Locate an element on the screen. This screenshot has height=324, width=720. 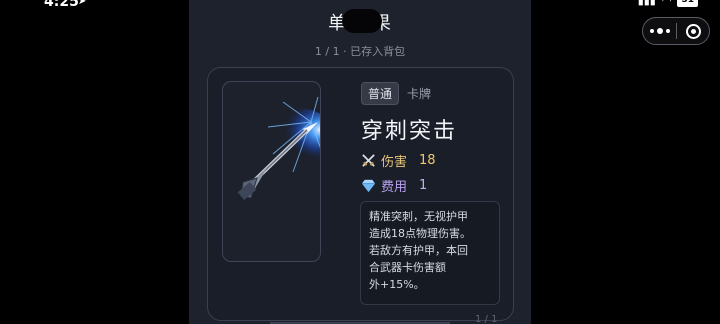
cost-value: 1 is located at coordinates (423, 185).